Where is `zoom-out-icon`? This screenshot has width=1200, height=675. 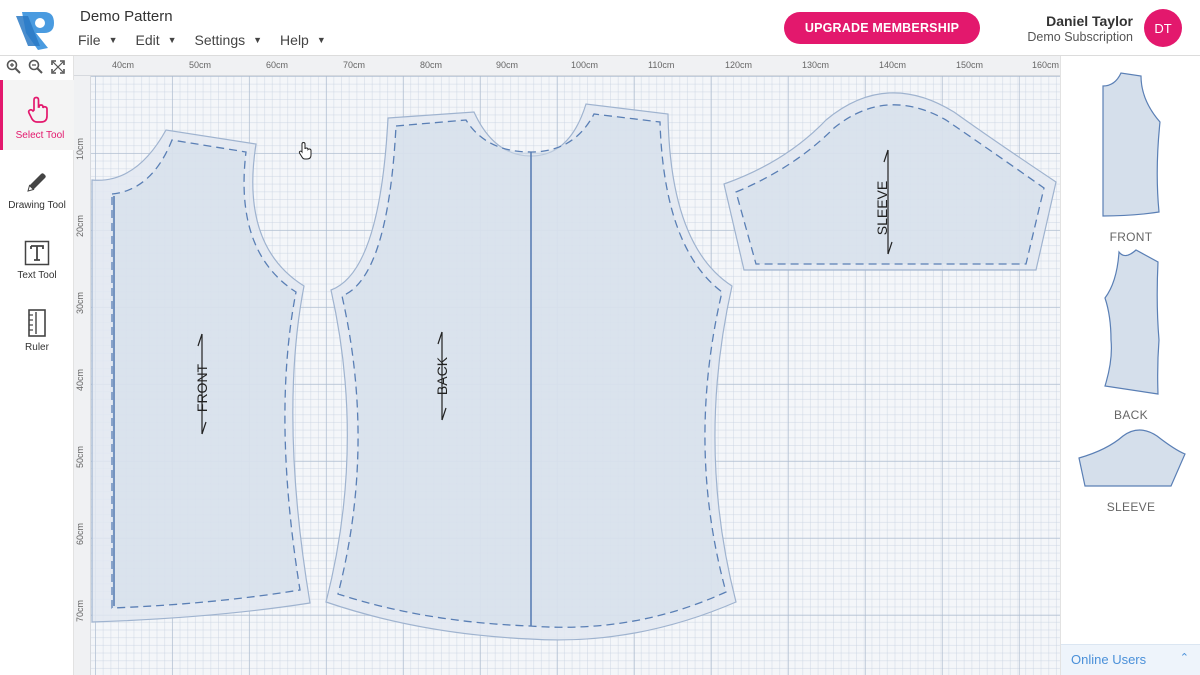
zoom-out-icon is located at coordinates (35, 66).